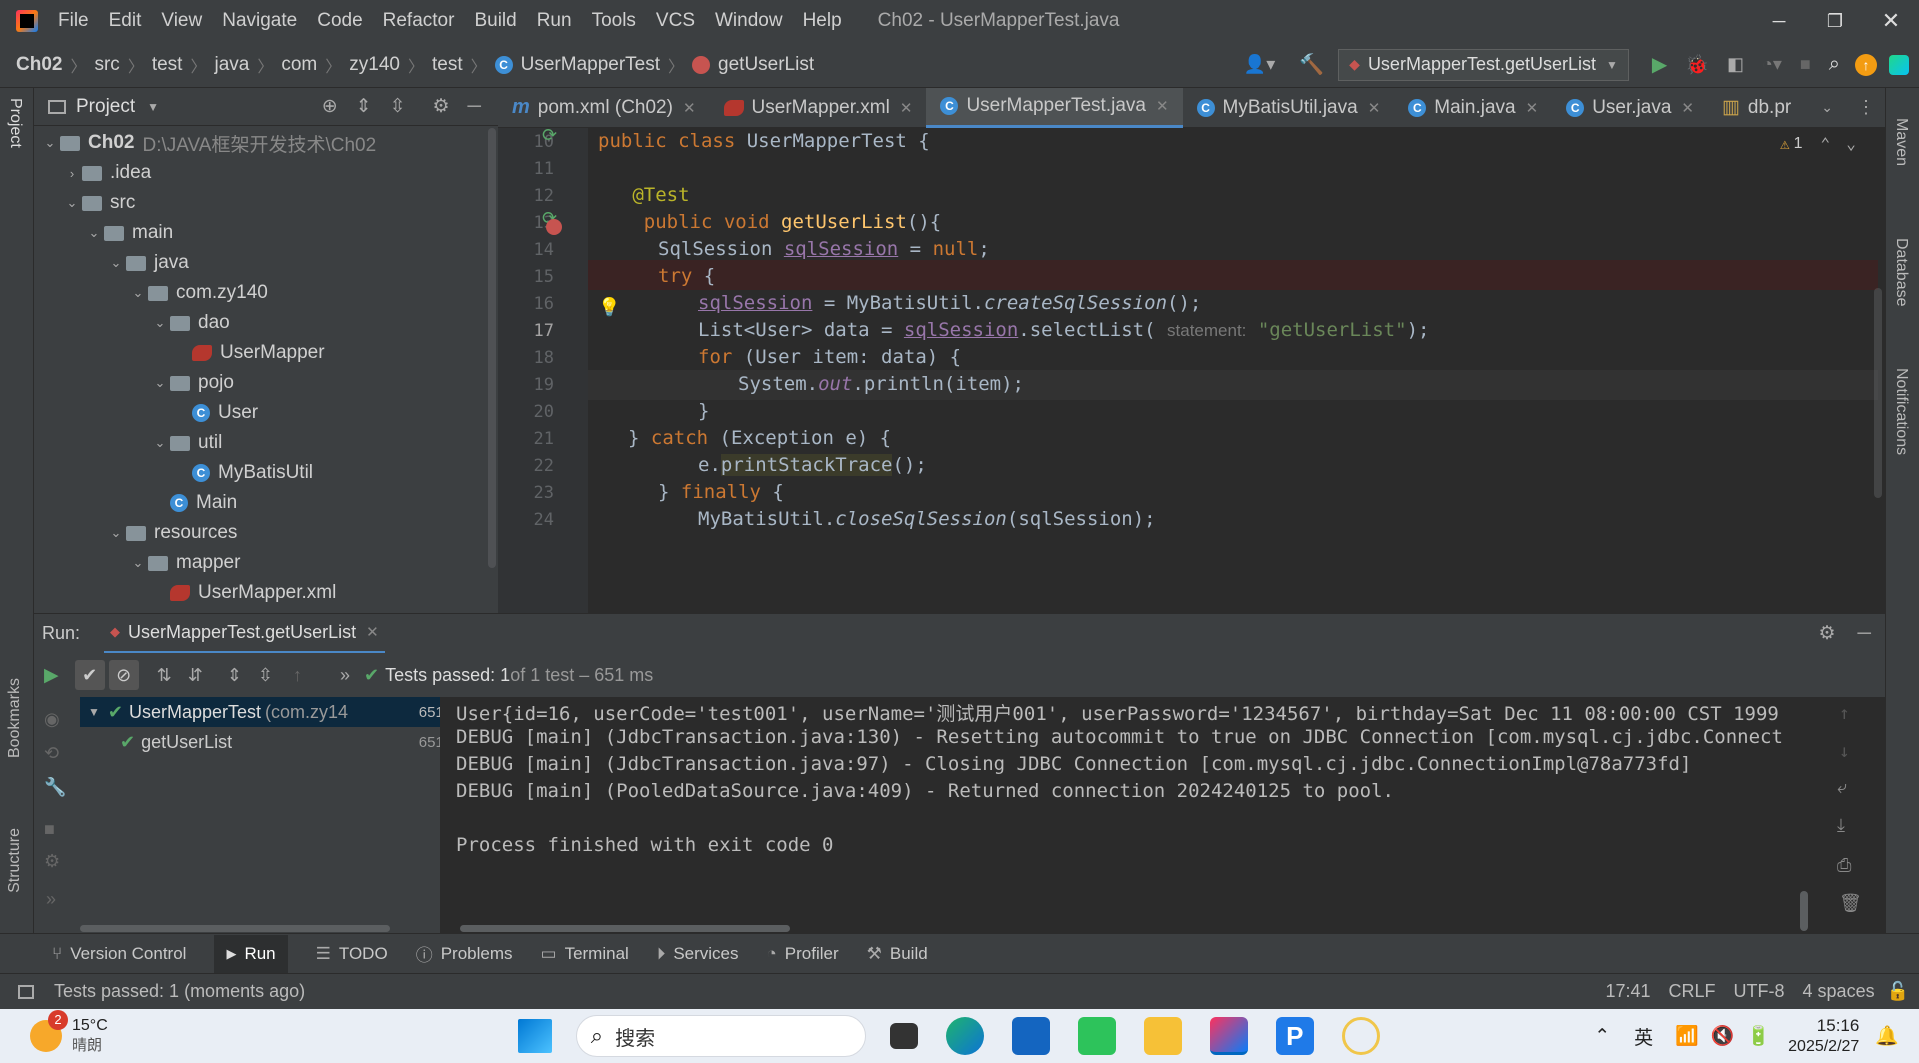  What do you see at coordinates (604, 108) in the screenshot?
I see `editor-tab: m pom.xml (Ch02) ✕` at bounding box center [604, 108].